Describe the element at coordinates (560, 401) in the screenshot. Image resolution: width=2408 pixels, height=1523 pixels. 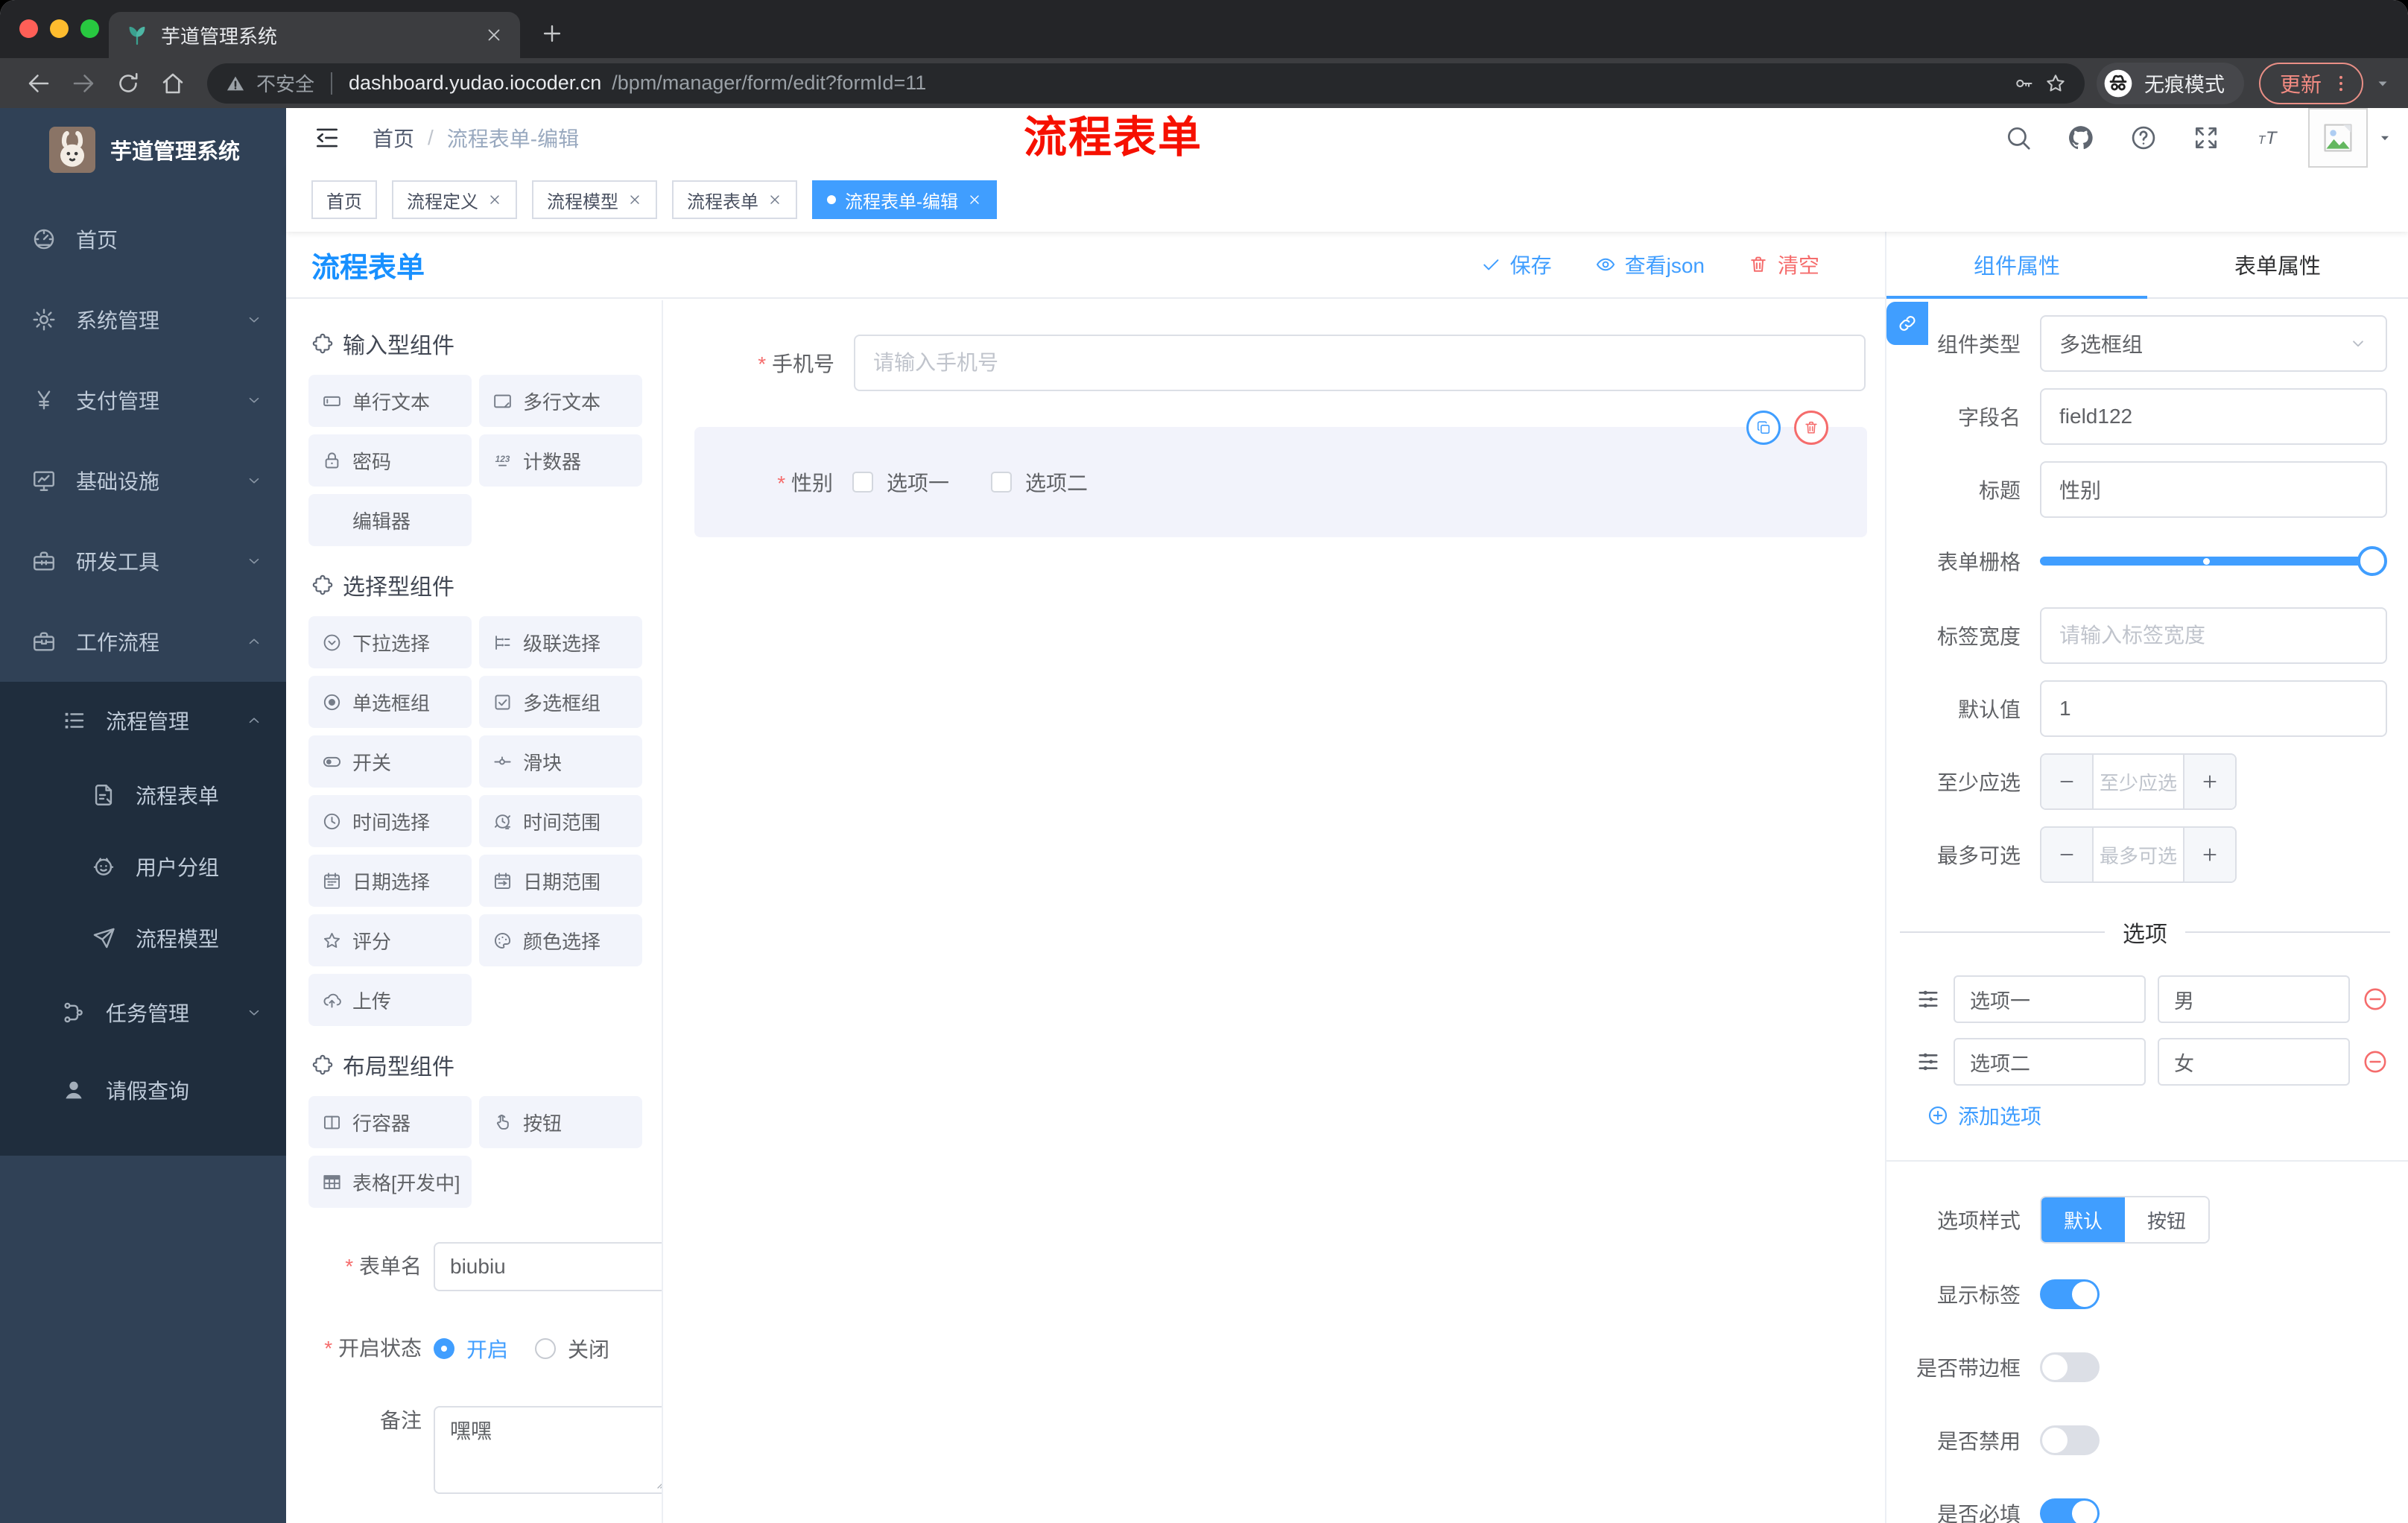
I see `palette-item-多行文本: 多行文本` at that location.